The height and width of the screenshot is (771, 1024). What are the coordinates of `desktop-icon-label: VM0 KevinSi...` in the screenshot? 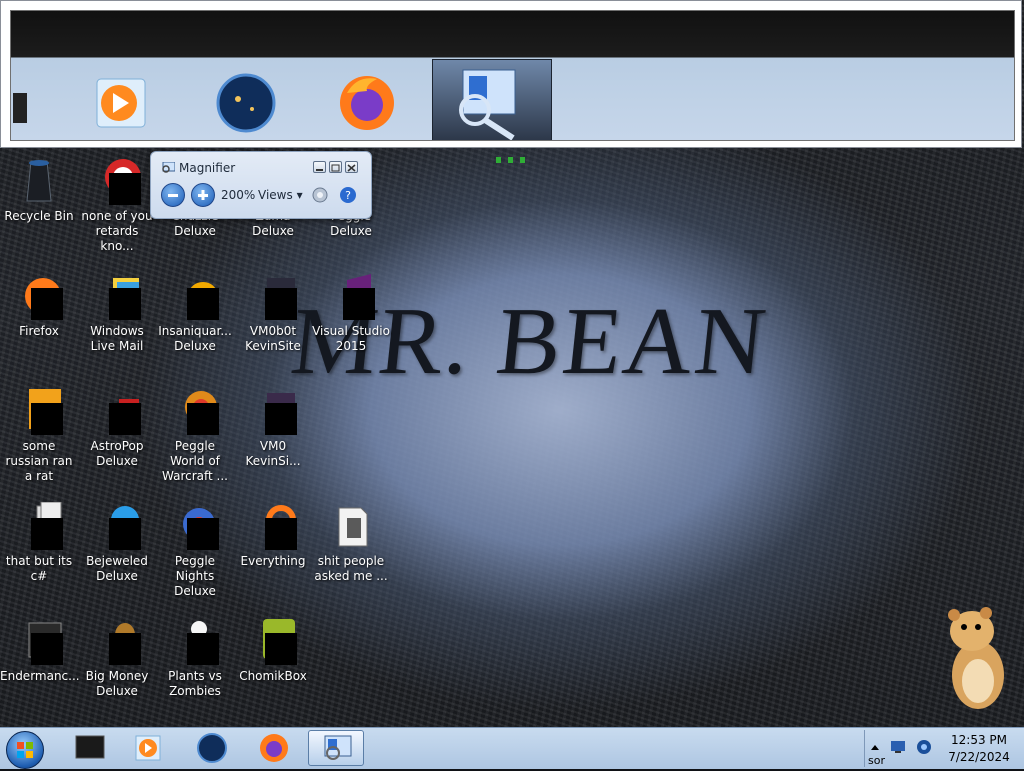 It's located at (273, 453).